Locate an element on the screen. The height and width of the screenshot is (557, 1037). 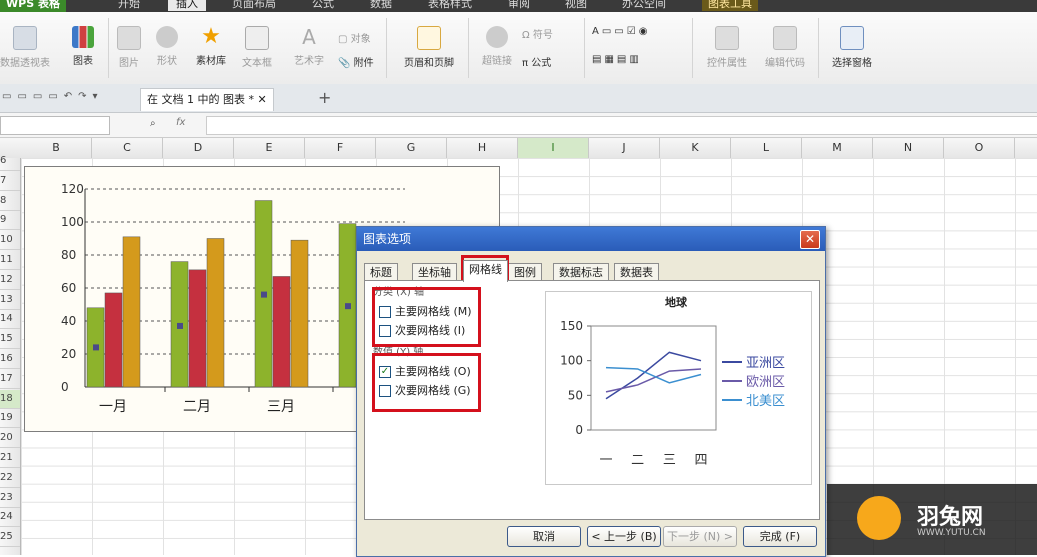
row-headers: 6 7 8 9 10 11 12 13 14 15 16 17 18 19 20 21 22 23 24 25 is located at coordinates (10, 355).